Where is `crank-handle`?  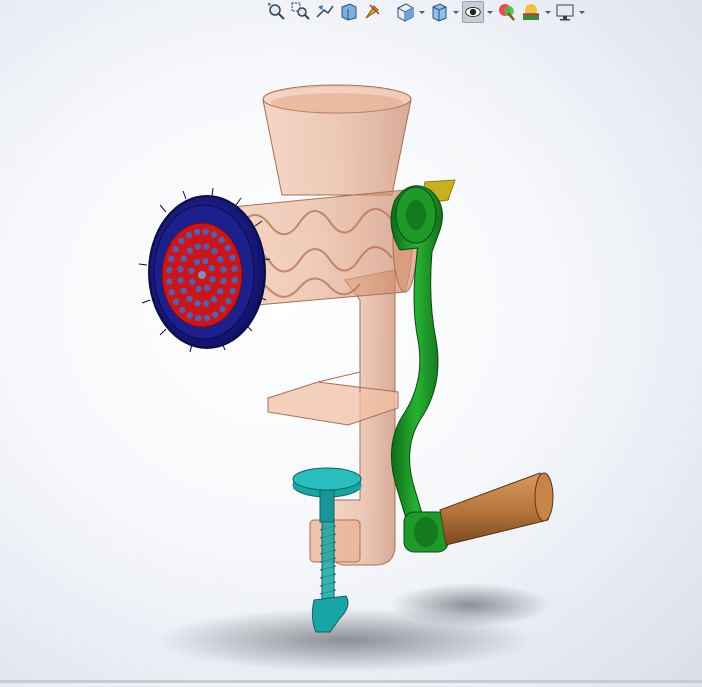
crank-handle is located at coordinates (496, 509).